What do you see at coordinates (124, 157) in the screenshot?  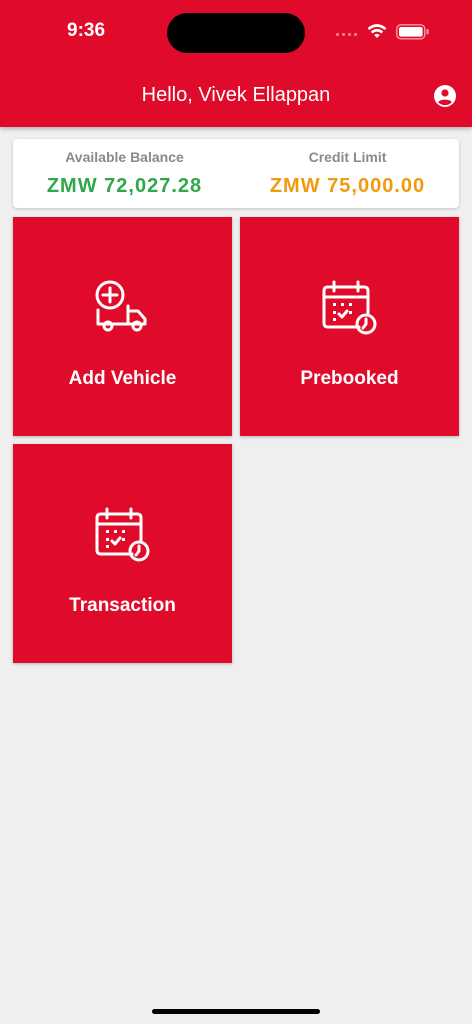 I see `available-balance-label: Available Balance` at bounding box center [124, 157].